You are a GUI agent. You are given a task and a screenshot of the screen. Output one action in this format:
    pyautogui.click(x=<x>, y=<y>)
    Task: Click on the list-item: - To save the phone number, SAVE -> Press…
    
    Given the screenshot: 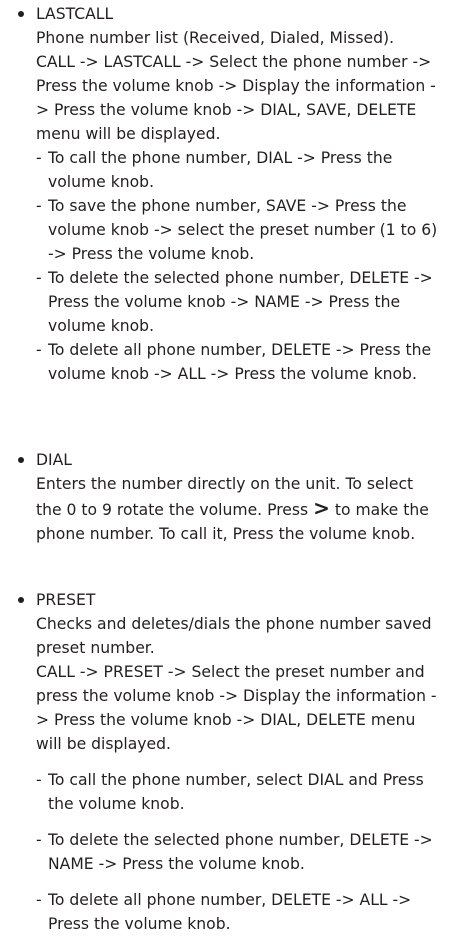 What is the action you would take?
    pyautogui.click(x=237, y=230)
    